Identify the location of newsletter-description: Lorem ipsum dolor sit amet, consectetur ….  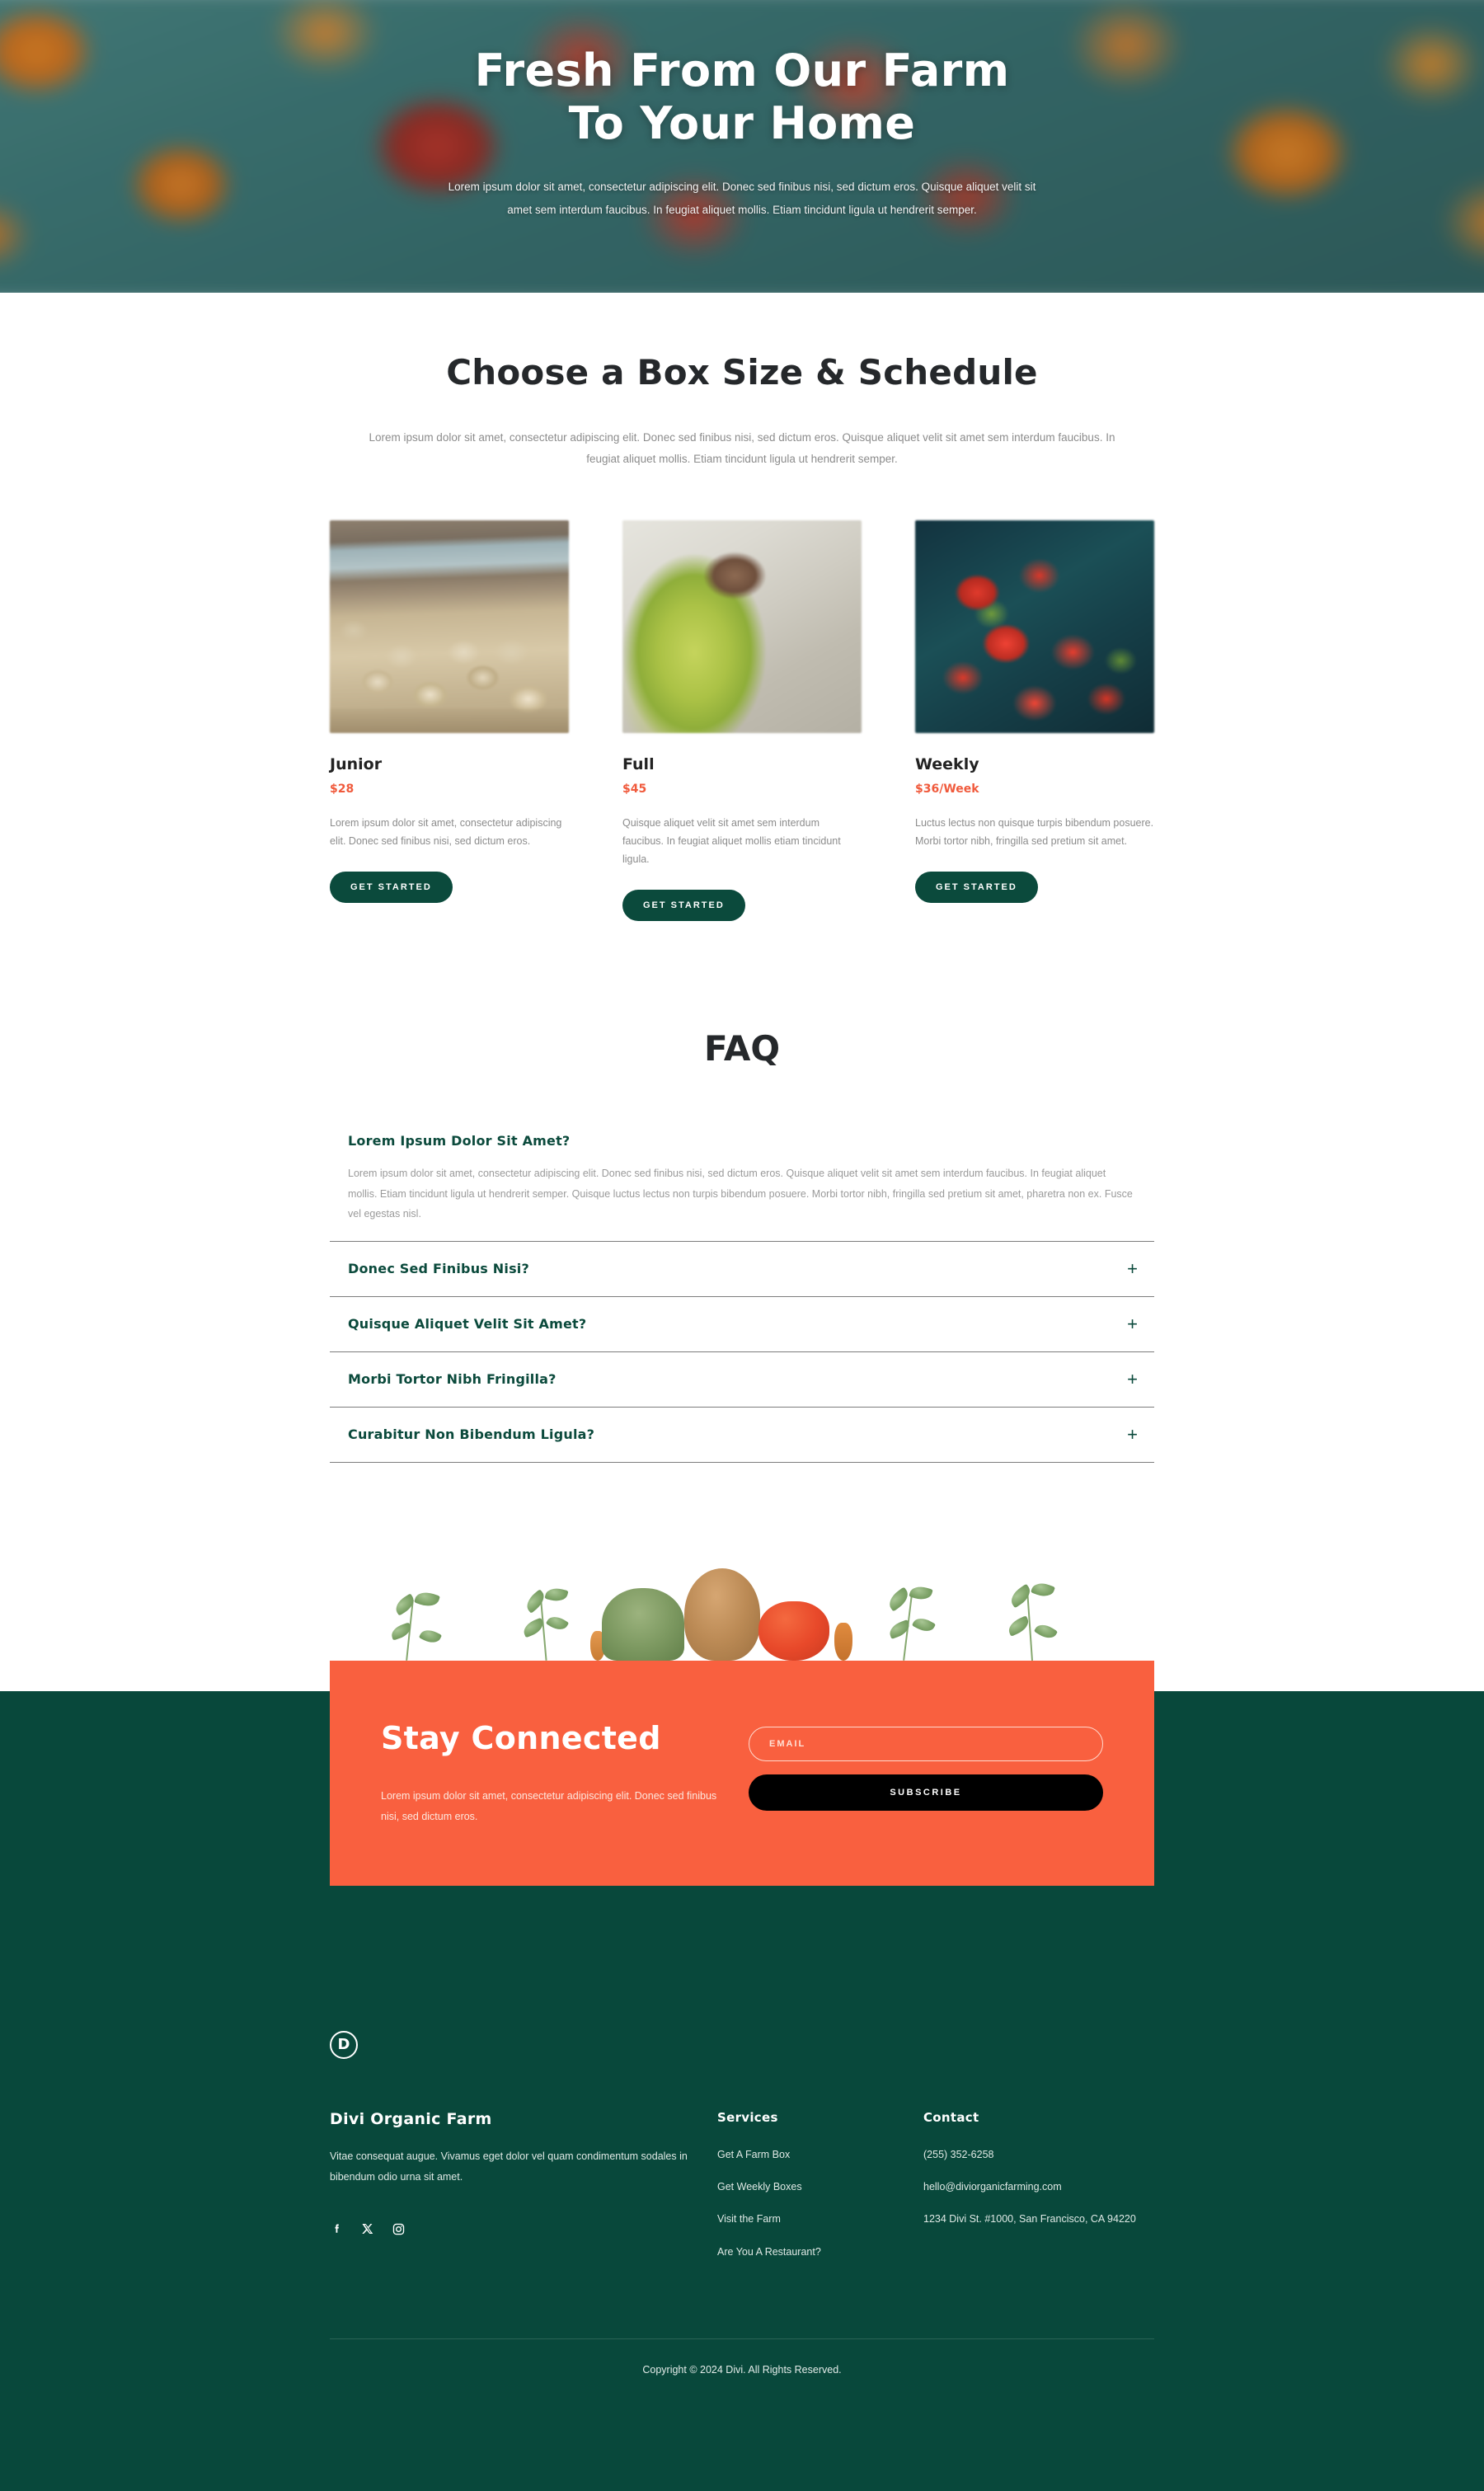
(549, 1806).